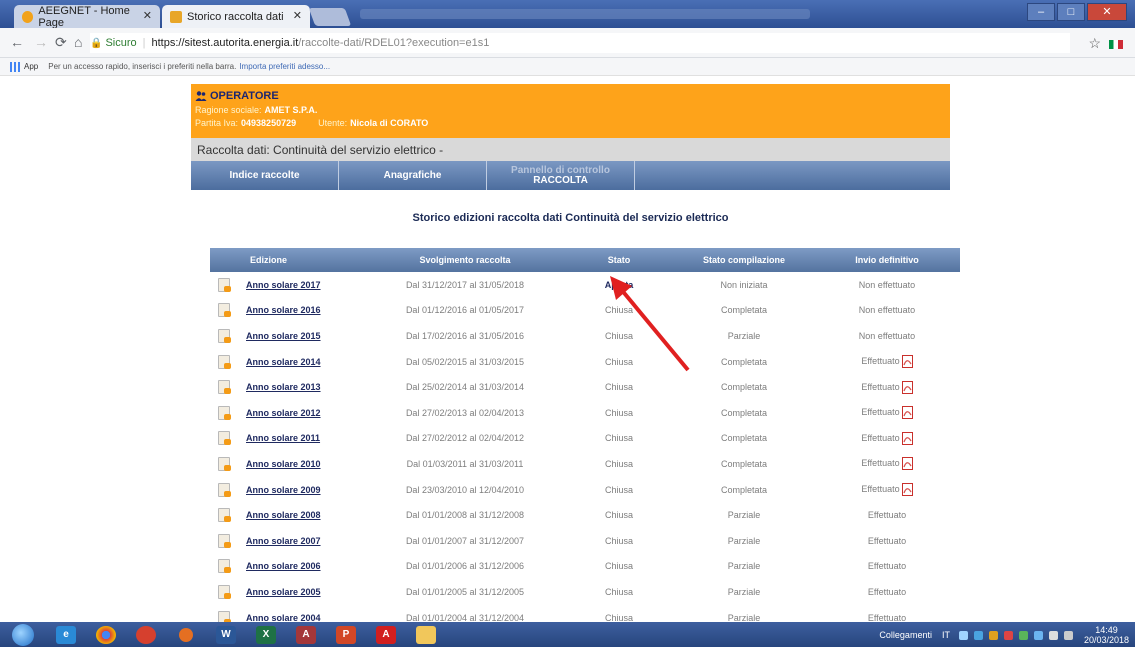 The width and height of the screenshot is (1135, 647). Describe the element at coordinates (1116, 44) in the screenshot. I see `italian-flag-icon` at that location.